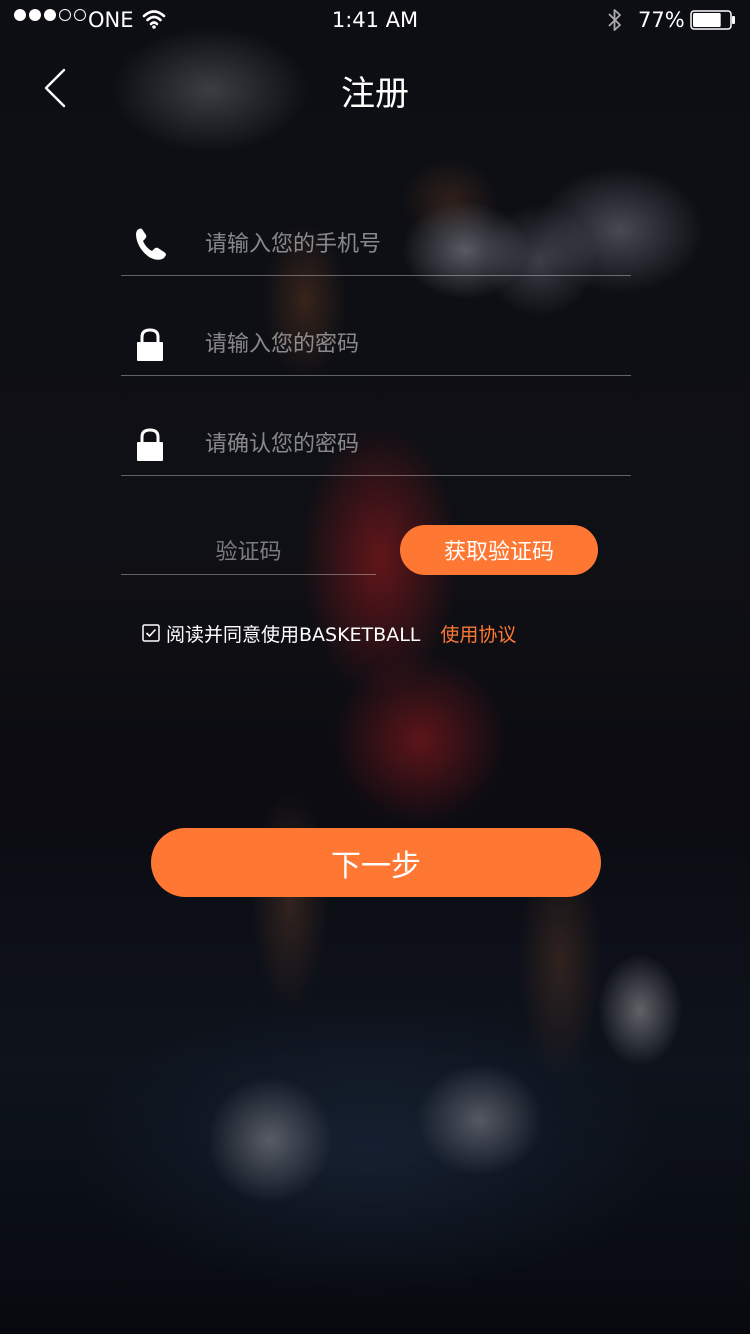 Image resolution: width=750 pixels, height=1334 pixels. Describe the element at coordinates (499, 550) in the screenshot. I see `get-code-button: 获取验证码` at that location.